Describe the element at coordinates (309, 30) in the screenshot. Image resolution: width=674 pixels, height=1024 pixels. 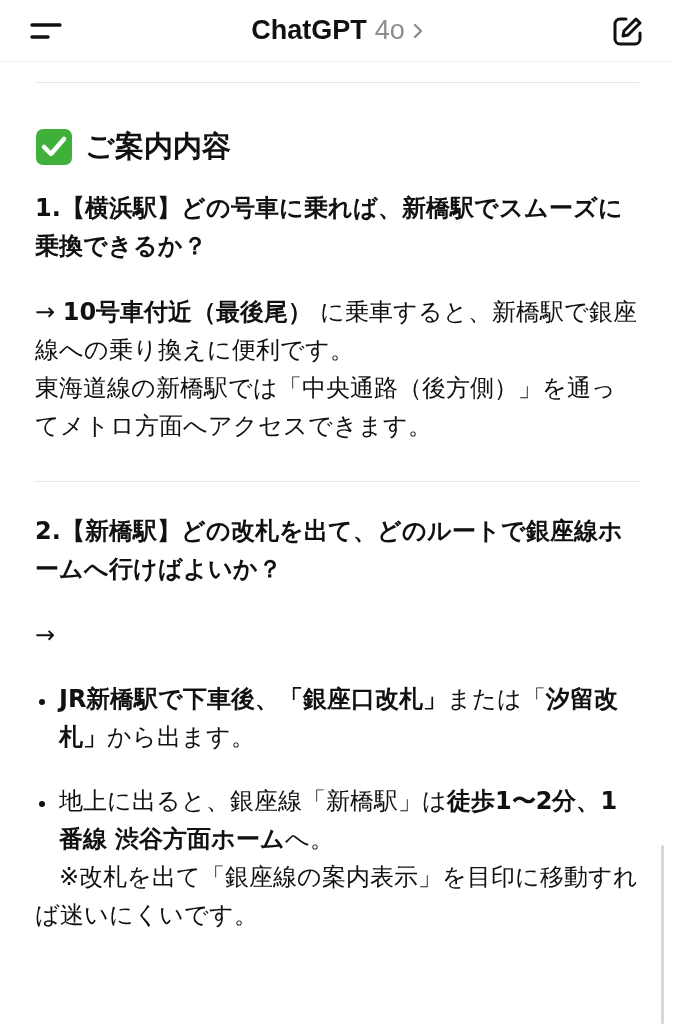
I see `app-title: ChatGPT` at that location.